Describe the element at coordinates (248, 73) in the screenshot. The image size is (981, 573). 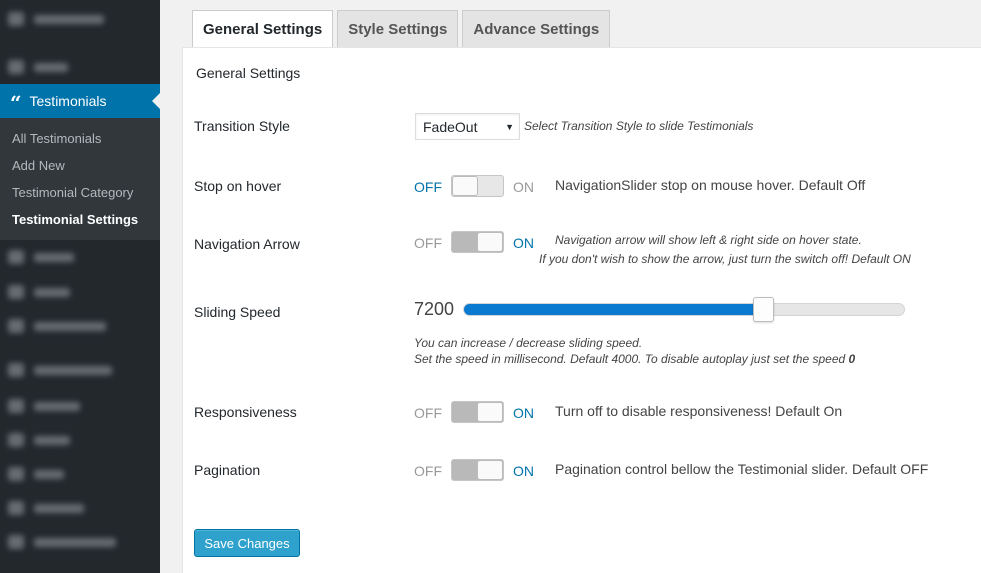
I see `panel-title: General Settings` at that location.